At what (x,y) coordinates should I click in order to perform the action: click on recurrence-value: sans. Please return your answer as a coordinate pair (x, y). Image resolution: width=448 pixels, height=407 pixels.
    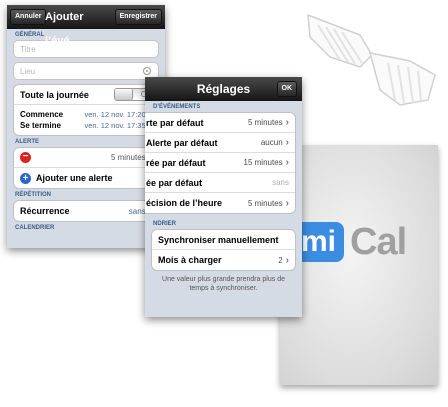
    Looking at the image, I should click on (137, 211).